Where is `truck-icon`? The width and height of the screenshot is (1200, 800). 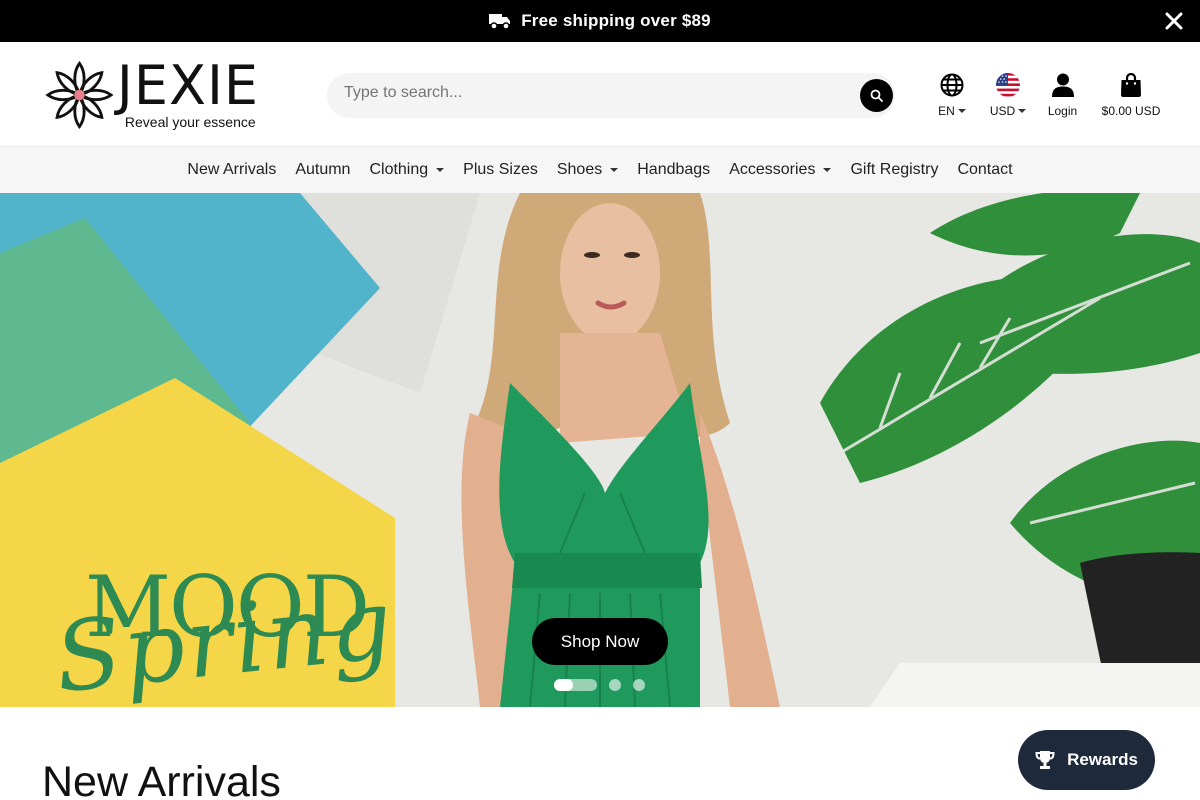 truck-icon is located at coordinates (500, 21).